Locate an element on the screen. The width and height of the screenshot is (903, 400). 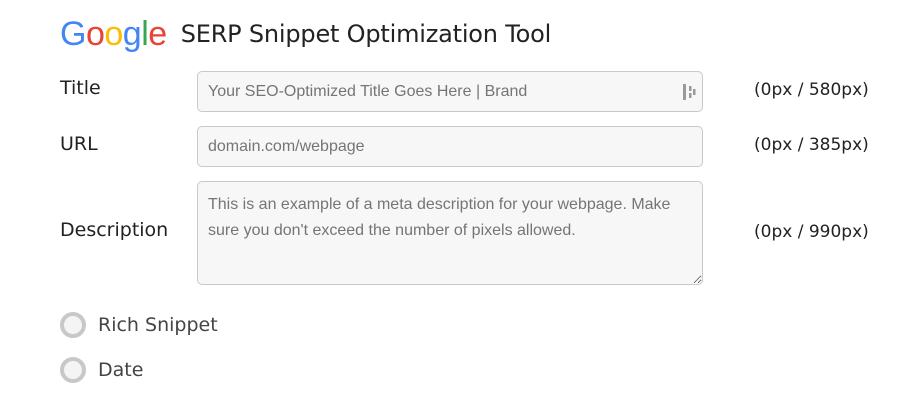
url-label: URL is located at coordinates (79, 144).